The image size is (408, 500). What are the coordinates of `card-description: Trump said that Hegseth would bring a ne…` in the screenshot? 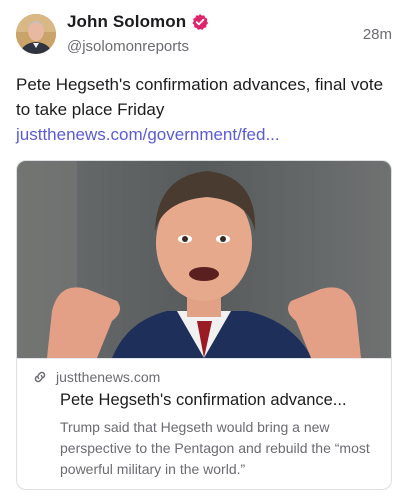 It's located at (215, 448).